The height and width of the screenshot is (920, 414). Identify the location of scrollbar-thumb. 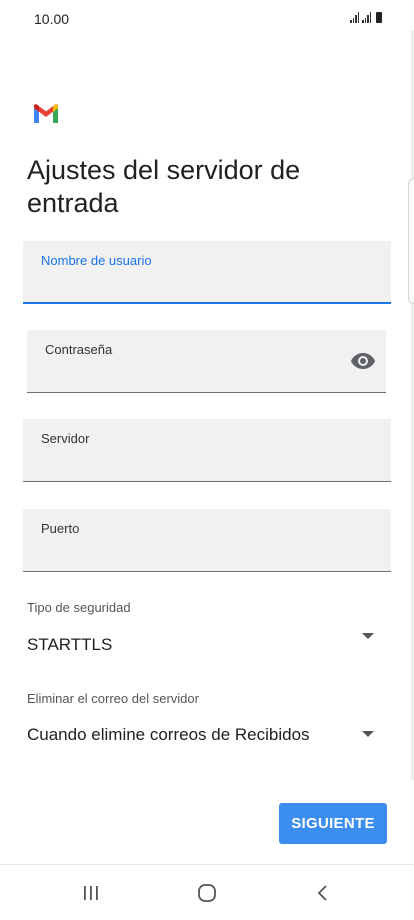
(411, 241).